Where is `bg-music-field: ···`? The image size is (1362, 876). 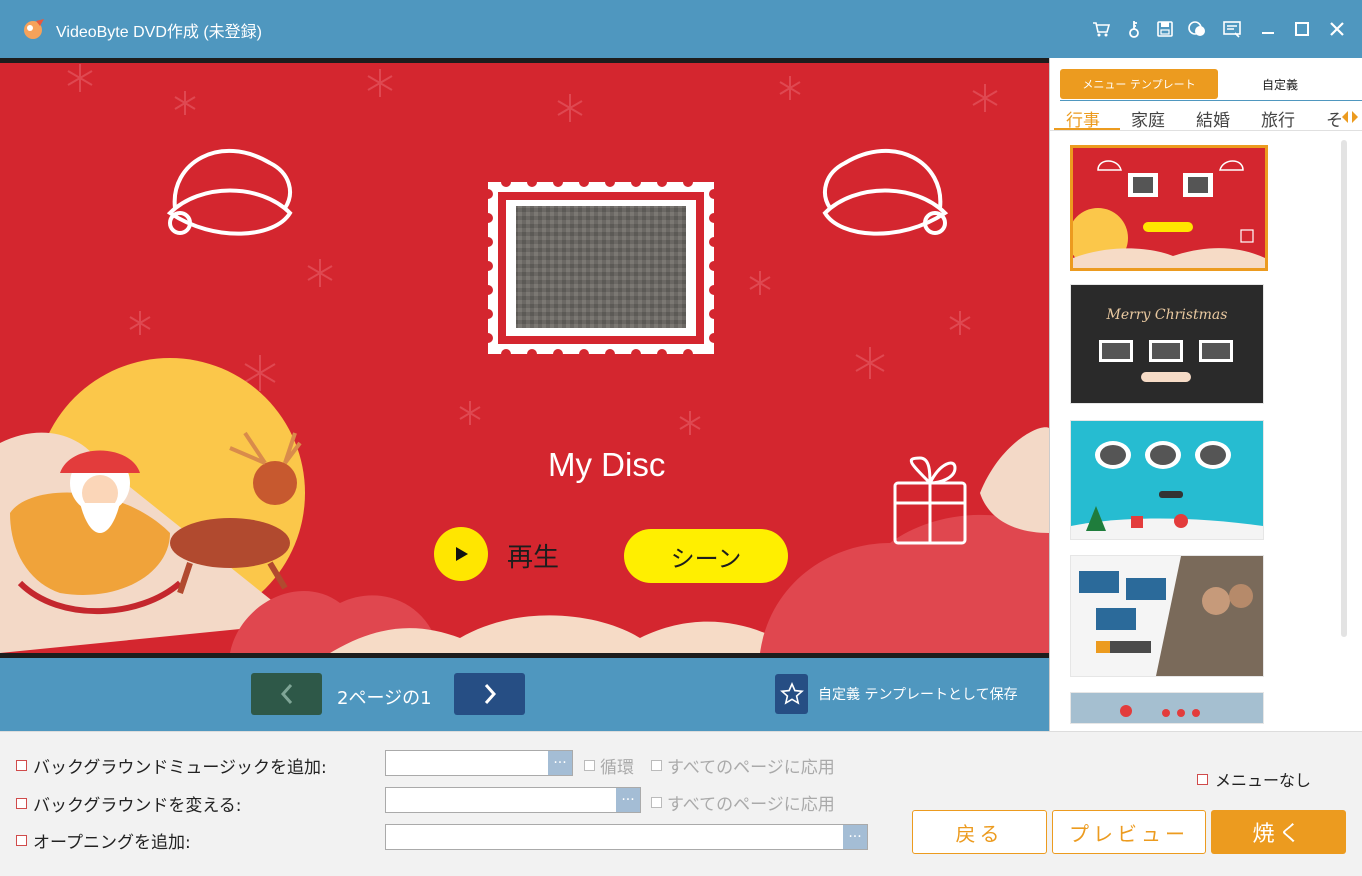 bg-music-field: ··· is located at coordinates (479, 763).